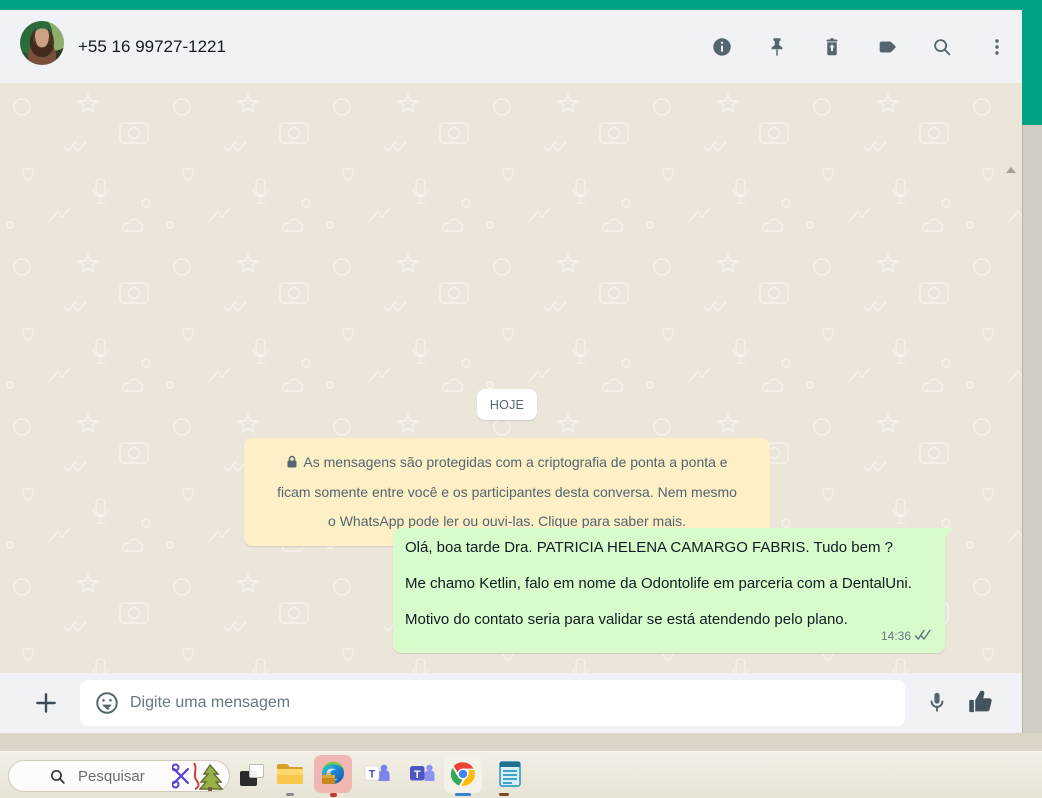 Image resolution: width=1042 pixels, height=798 pixels. Describe the element at coordinates (1032, 438) in the screenshot. I see `background-window-edge` at that location.